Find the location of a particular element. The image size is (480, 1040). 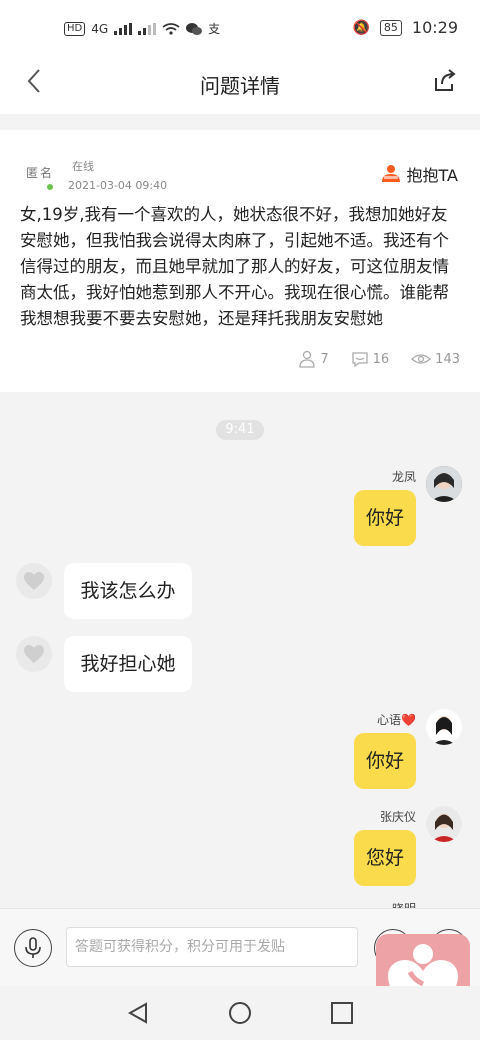

views-count: 143 is located at coordinates (447, 359).